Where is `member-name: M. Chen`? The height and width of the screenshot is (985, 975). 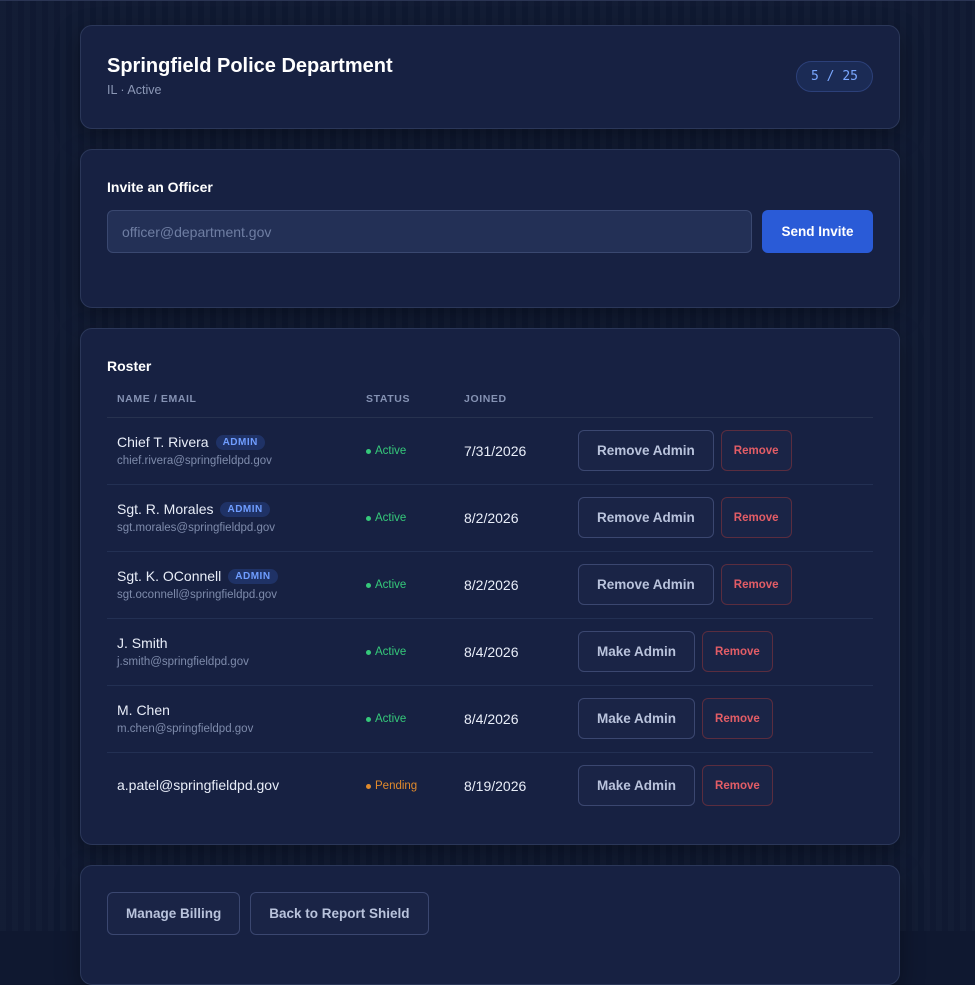
member-name: M. Chen is located at coordinates (143, 710).